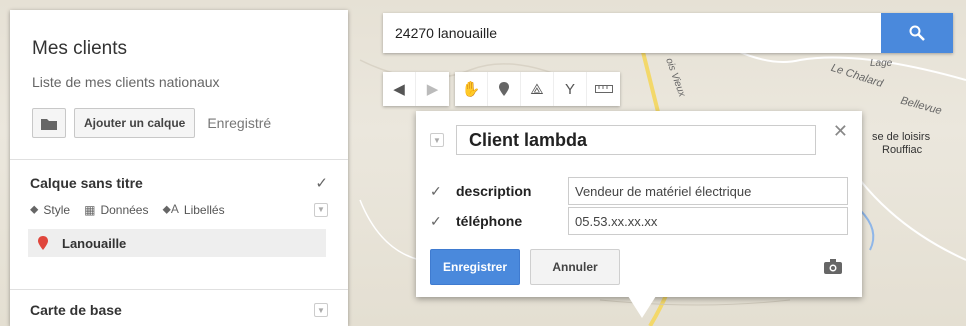  Describe the element at coordinates (437, 140) in the screenshot. I see `popup-style-dropdown: ▼` at that location.